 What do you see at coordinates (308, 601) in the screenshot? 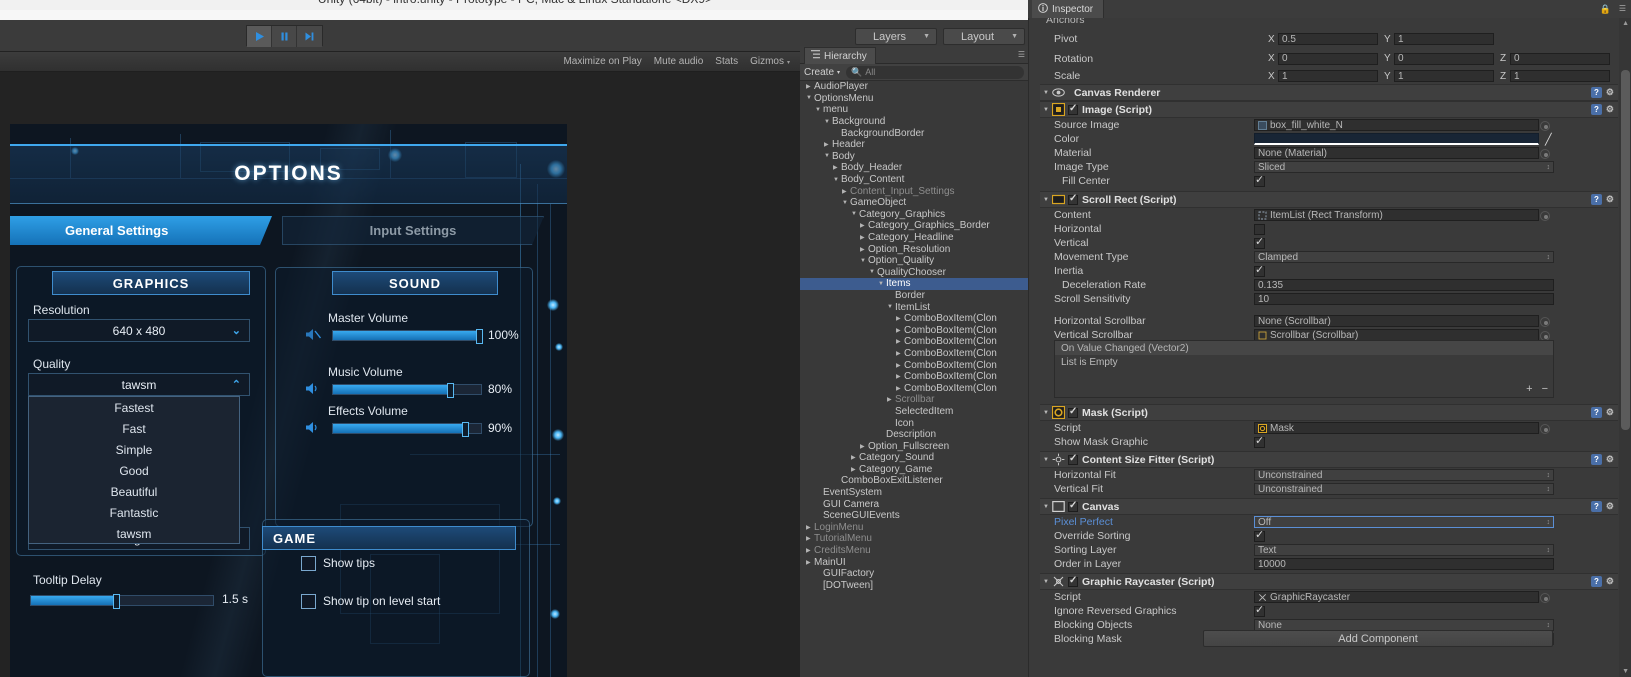
I see `show-tip-on-level-start-checkbox` at bounding box center [308, 601].